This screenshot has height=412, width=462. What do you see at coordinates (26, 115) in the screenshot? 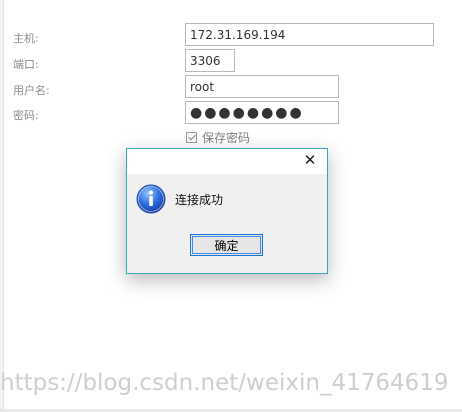
I see `password-label: 密码:` at bounding box center [26, 115].